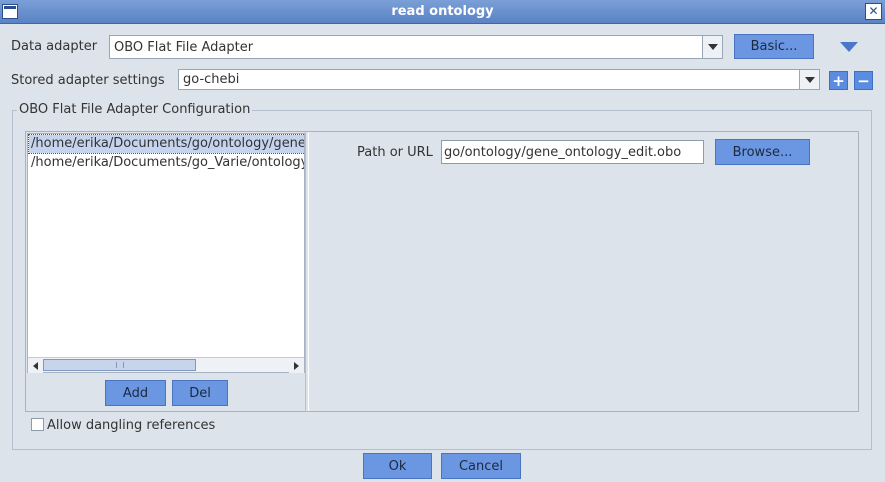  What do you see at coordinates (37, 424) in the screenshot?
I see `dangling-checkbox` at bounding box center [37, 424].